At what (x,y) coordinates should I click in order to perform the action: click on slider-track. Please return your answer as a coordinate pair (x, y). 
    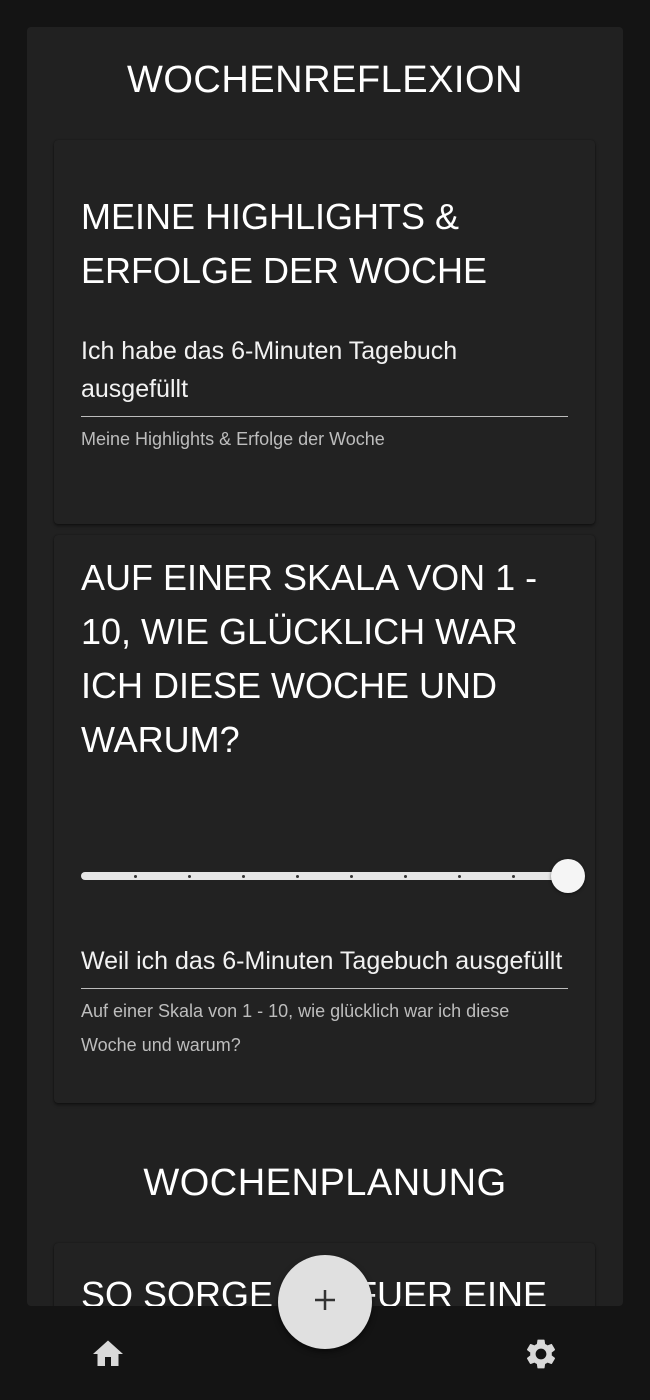
    Looking at the image, I should click on (324, 876).